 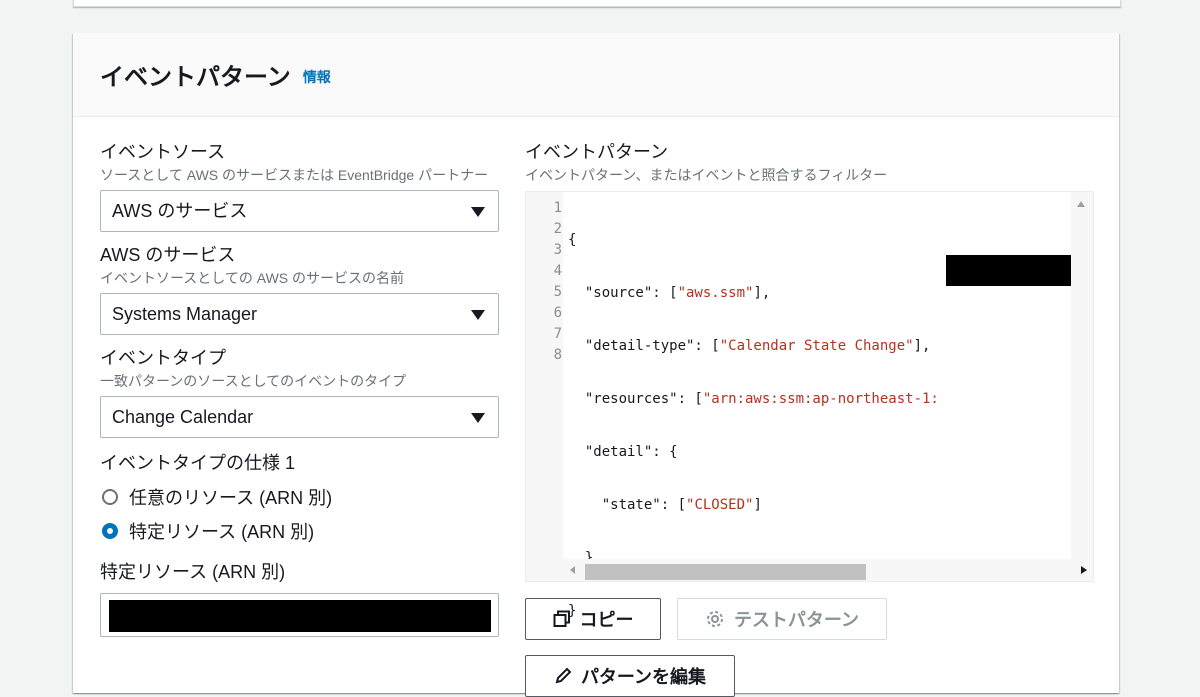 What do you see at coordinates (644, 346) in the screenshot?
I see `code-key: "detail-type": [` at bounding box center [644, 346].